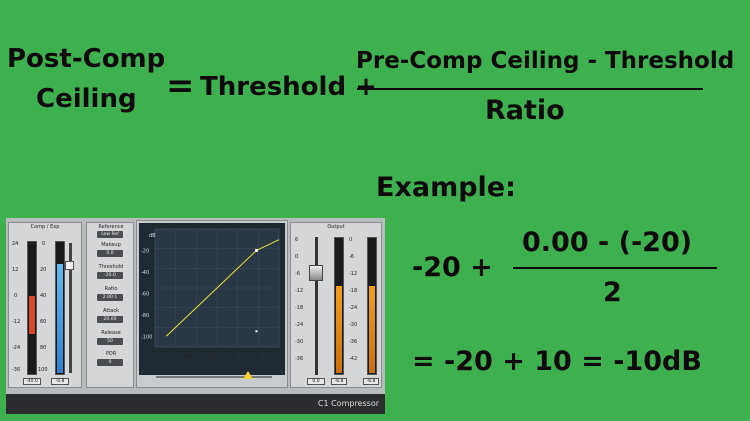 The height and width of the screenshot is (421, 750). Describe the element at coordinates (214, 377) in the screenshot. I see `threshold-slider-track` at that location.